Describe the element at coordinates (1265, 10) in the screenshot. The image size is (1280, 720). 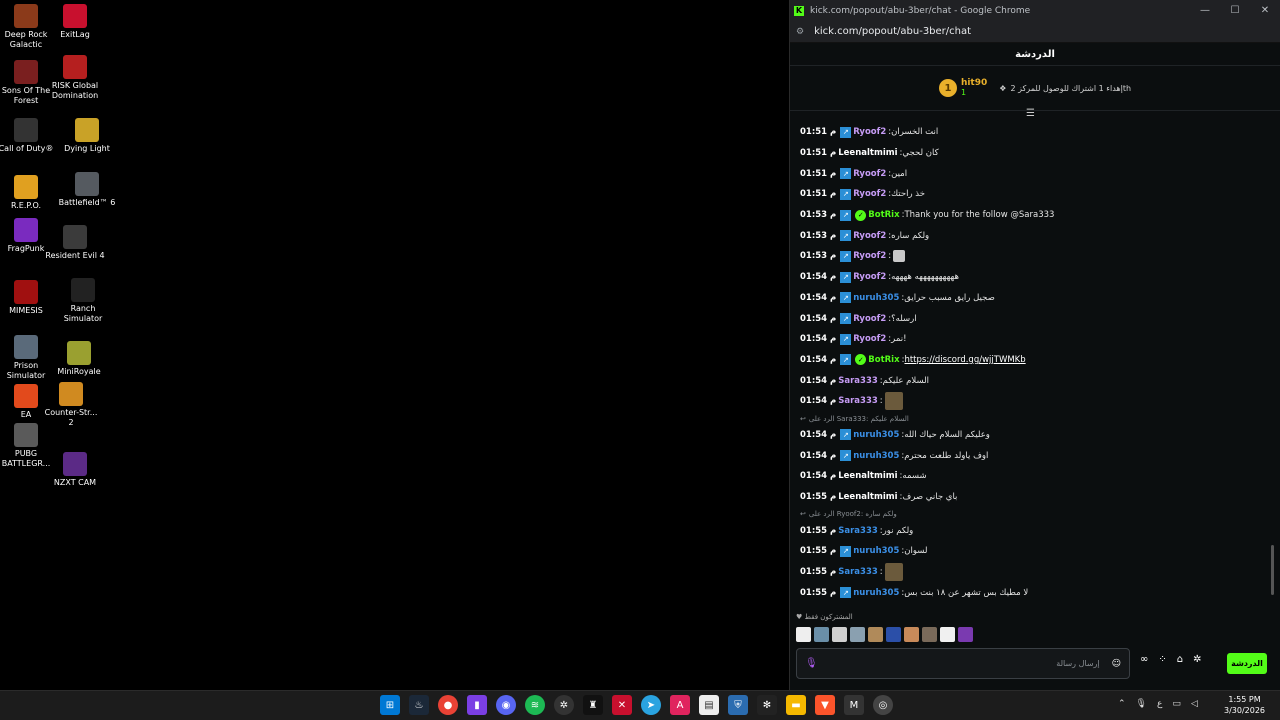
I see `close-button: ✕` at that location.